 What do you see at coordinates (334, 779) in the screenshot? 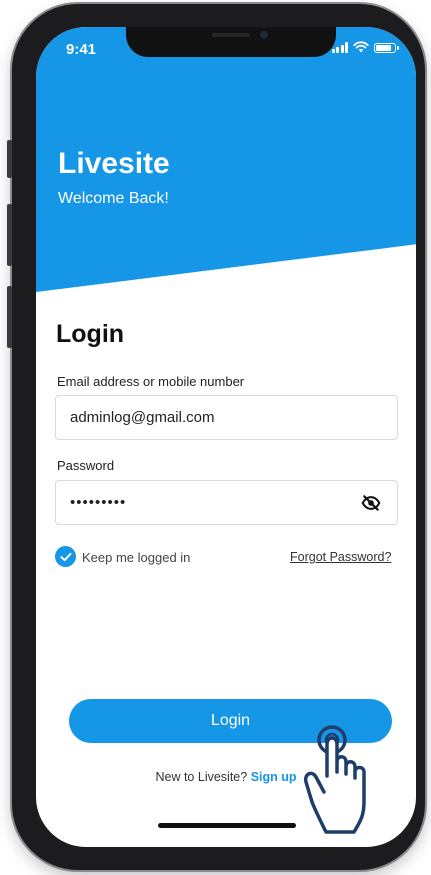
I see `hand-pointer-icon` at bounding box center [334, 779].